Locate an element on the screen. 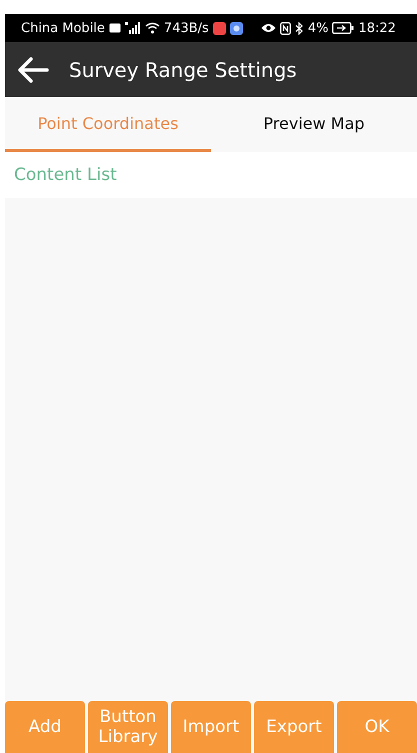 The image size is (417, 753). action-button: Export is located at coordinates (294, 727).